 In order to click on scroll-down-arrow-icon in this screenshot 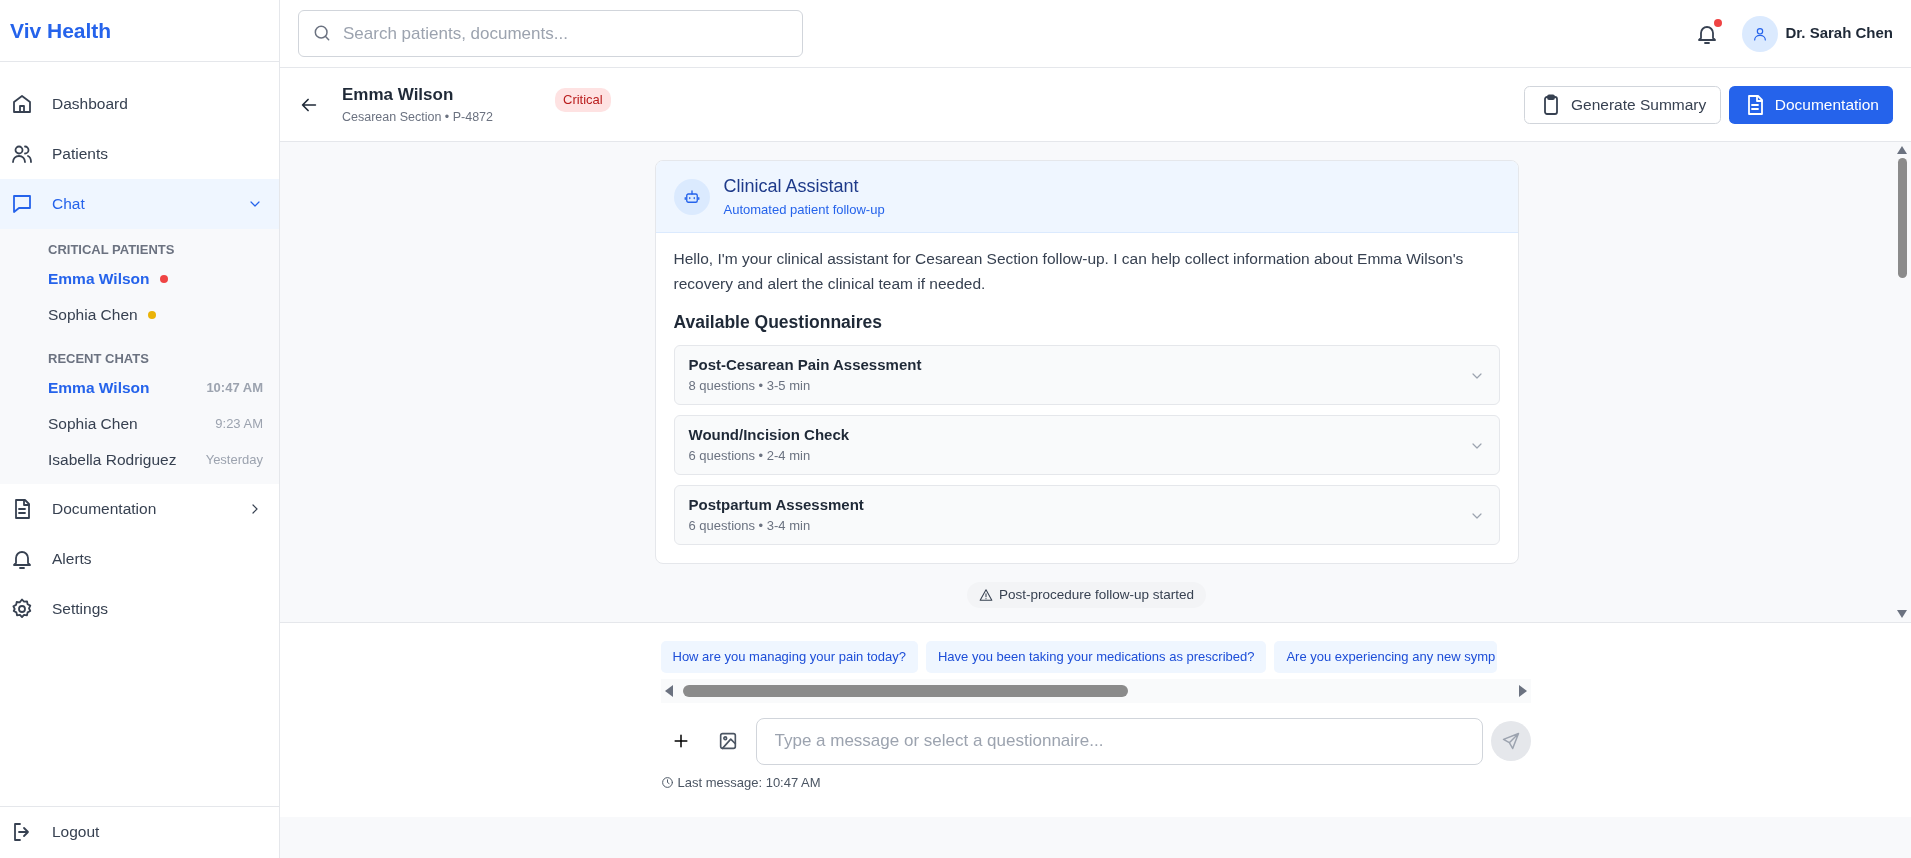, I will do `click(1902, 614)`.